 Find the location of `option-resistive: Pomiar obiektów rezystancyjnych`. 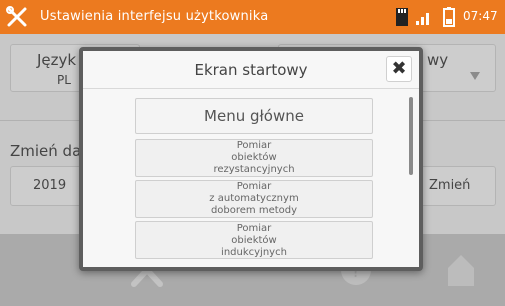

option-resistive: Pomiar obiektów rezystancyjnych is located at coordinates (254, 158).